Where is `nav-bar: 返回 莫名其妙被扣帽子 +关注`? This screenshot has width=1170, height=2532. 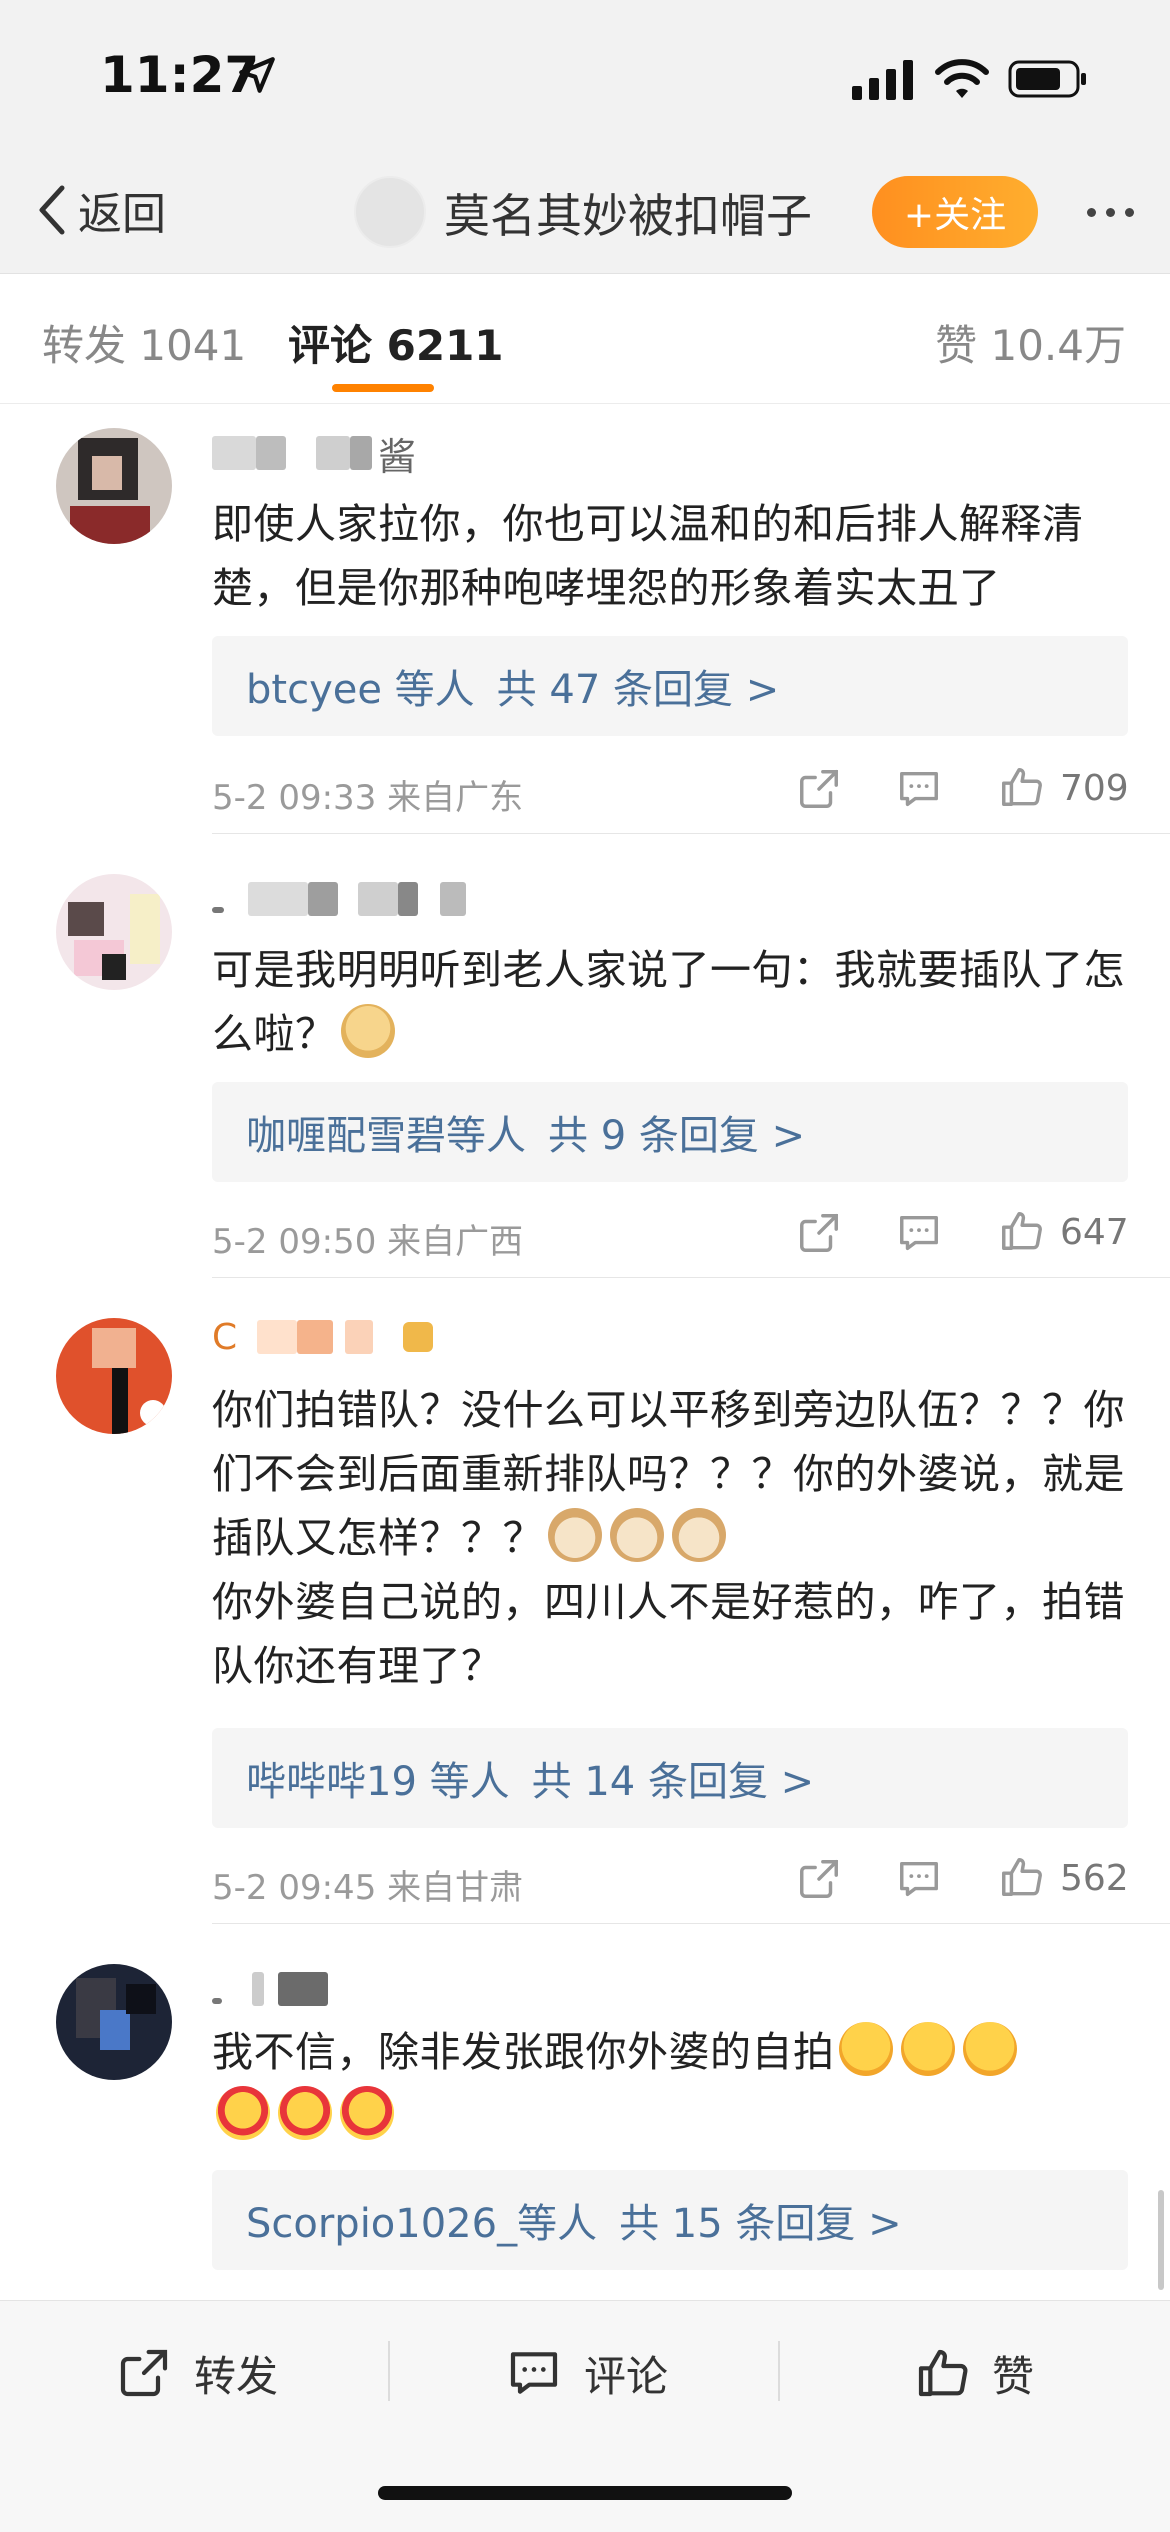 nav-bar: 返回 莫名其妙被扣帽子 +关注 is located at coordinates (585, 212).